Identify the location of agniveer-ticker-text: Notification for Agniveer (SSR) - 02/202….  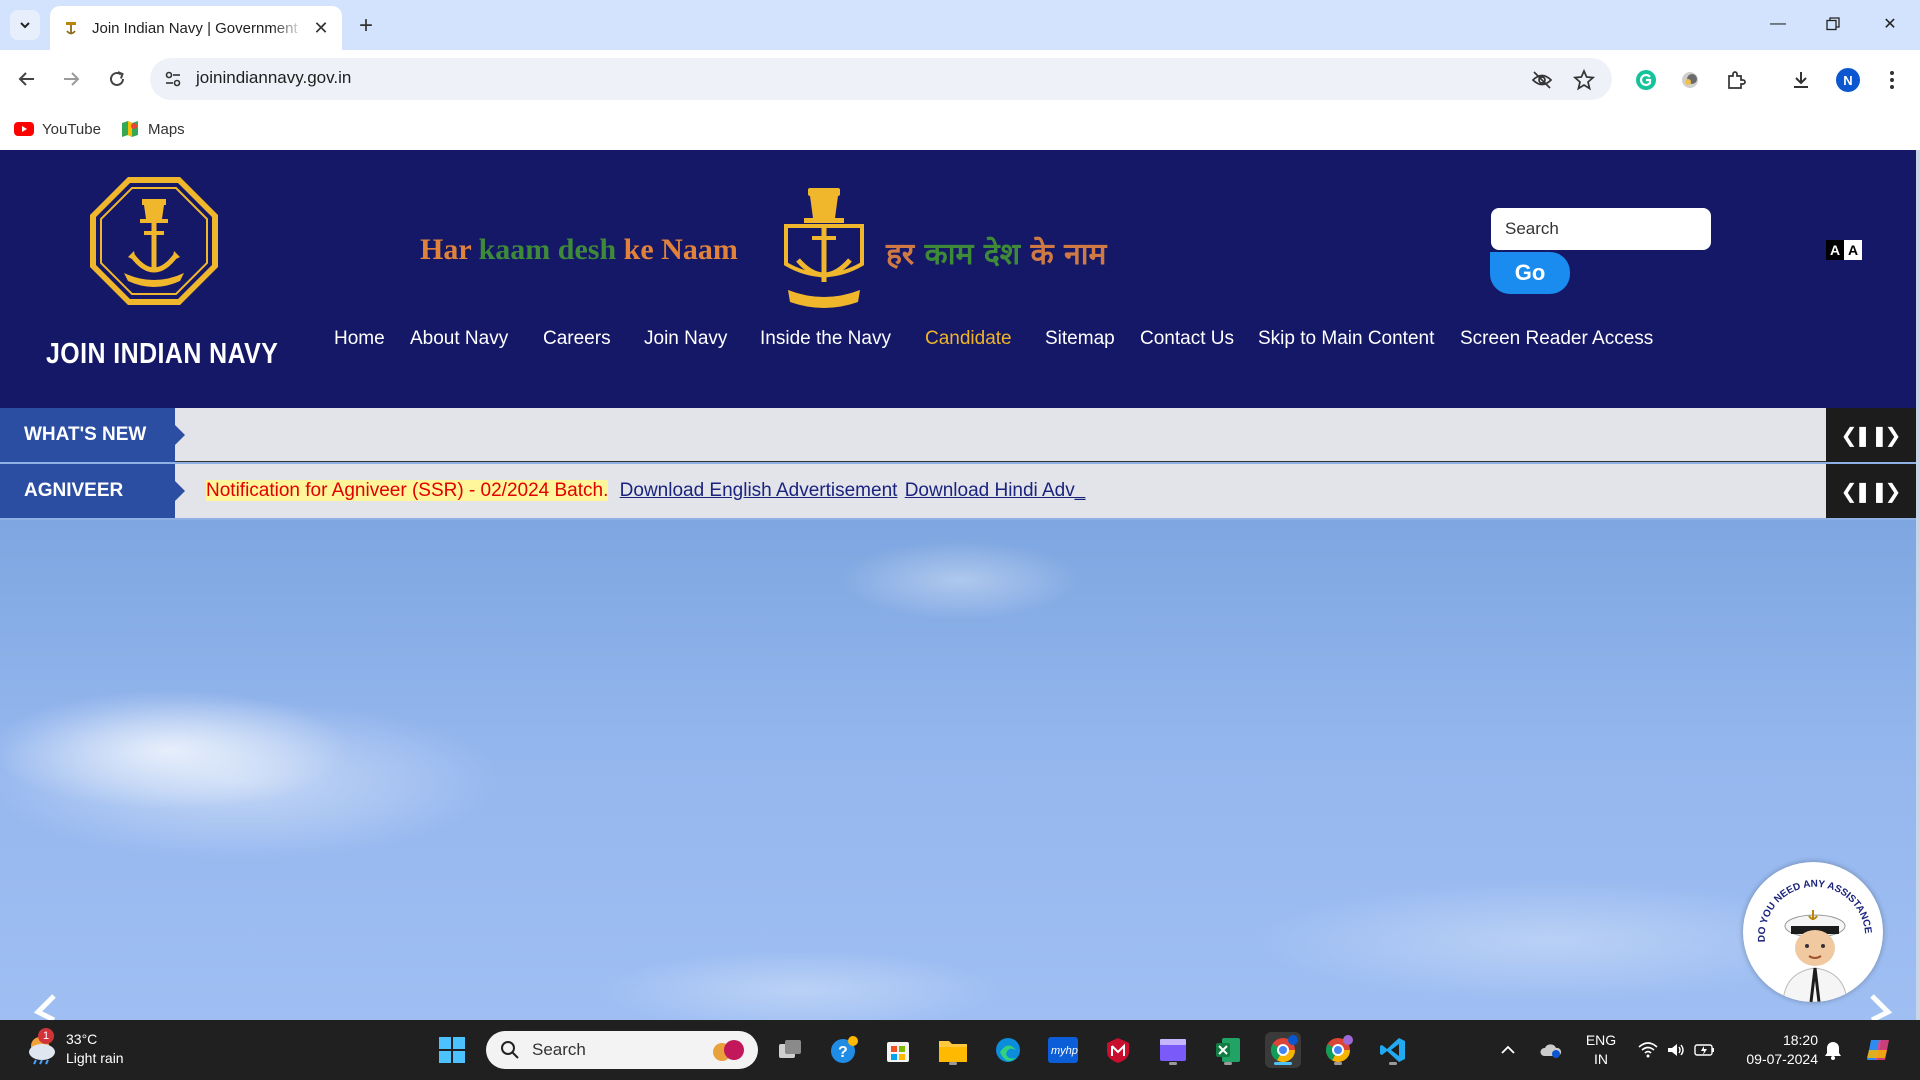
(645, 491).